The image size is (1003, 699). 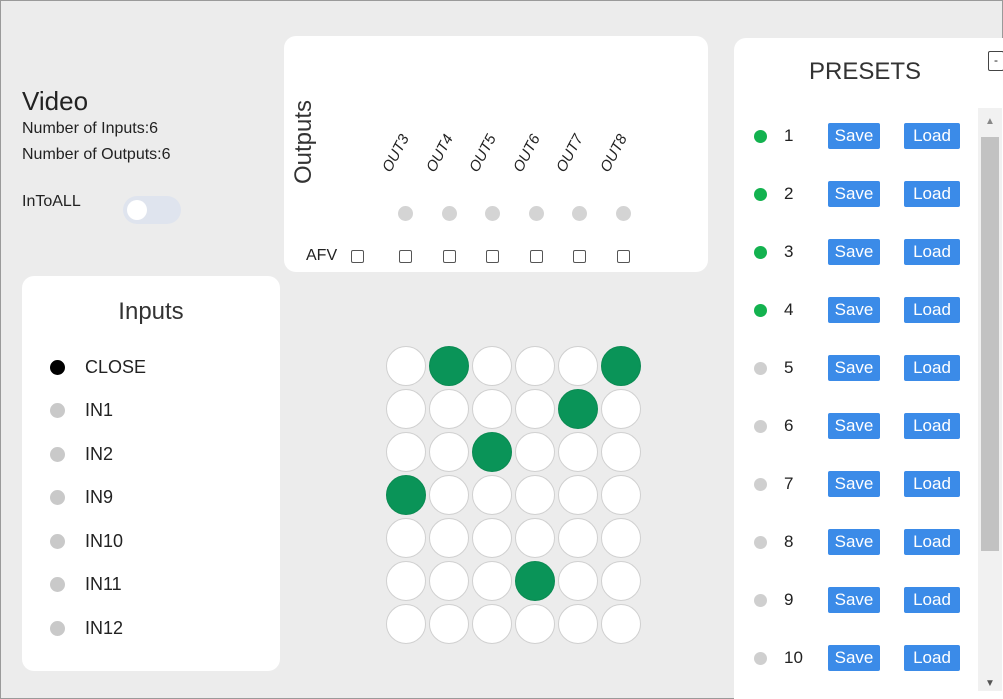 I want to click on input-item: IN12, so click(x=86, y=628).